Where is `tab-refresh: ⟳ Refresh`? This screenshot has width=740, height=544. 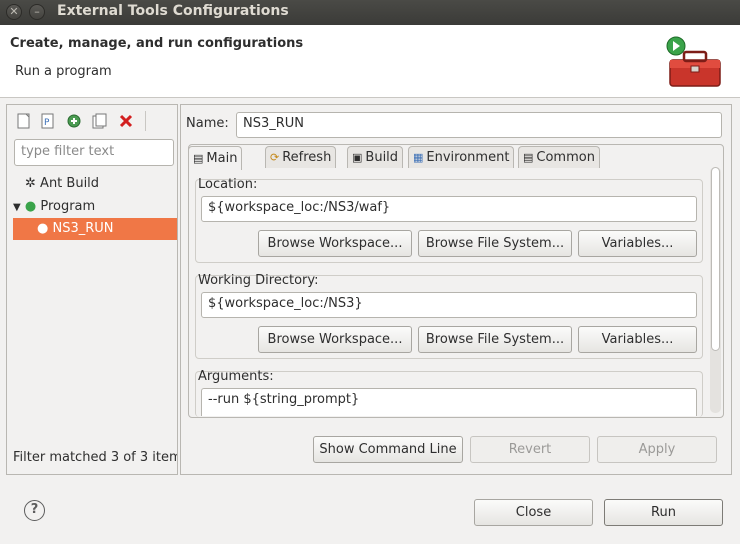 tab-refresh: ⟳ Refresh is located at coordinates (301, 157).